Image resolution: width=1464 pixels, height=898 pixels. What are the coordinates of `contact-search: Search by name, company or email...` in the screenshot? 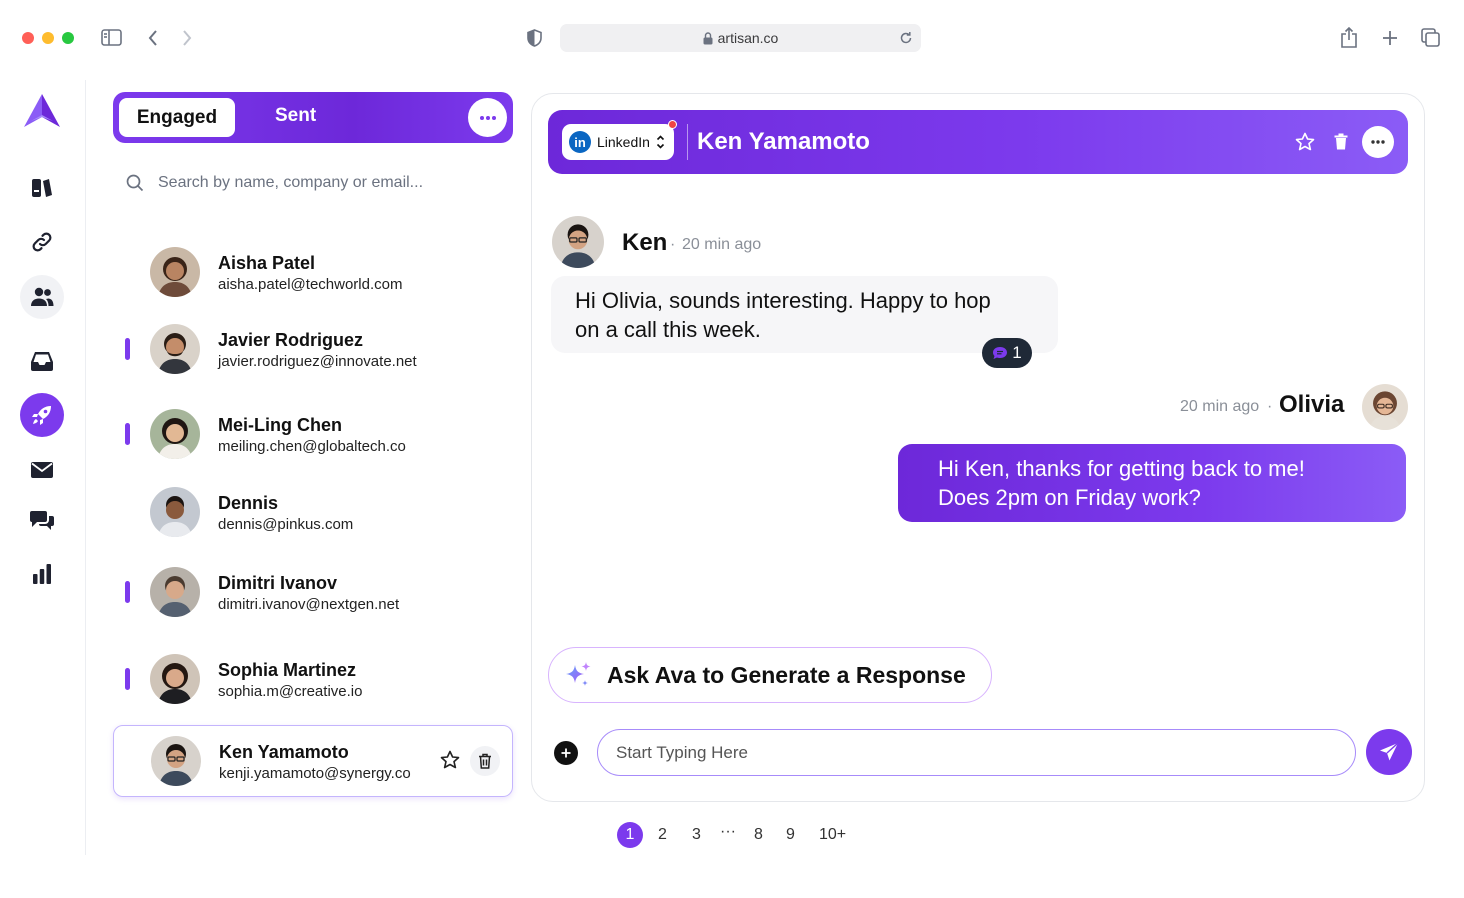 It's located at (274, 183).